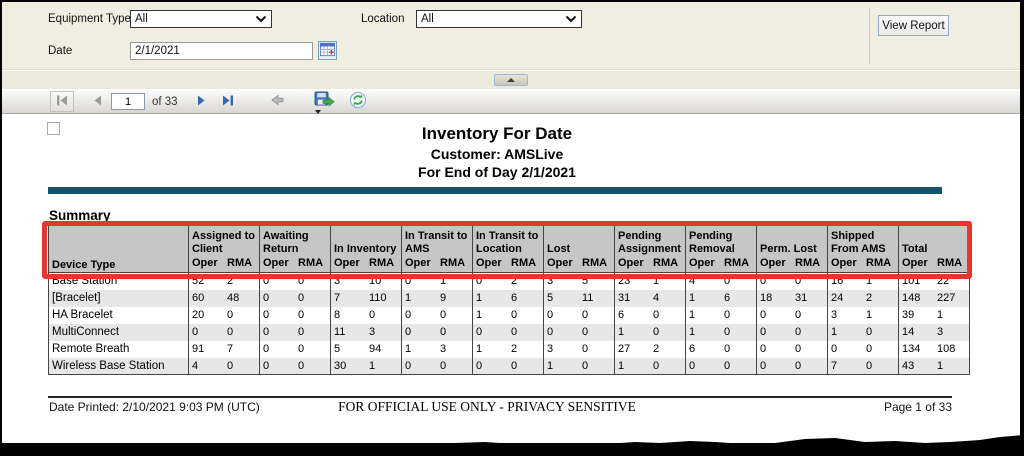  Describe the element at coordinates (375, 281) in the screenshot. I see `value-cell: 10` at that location.